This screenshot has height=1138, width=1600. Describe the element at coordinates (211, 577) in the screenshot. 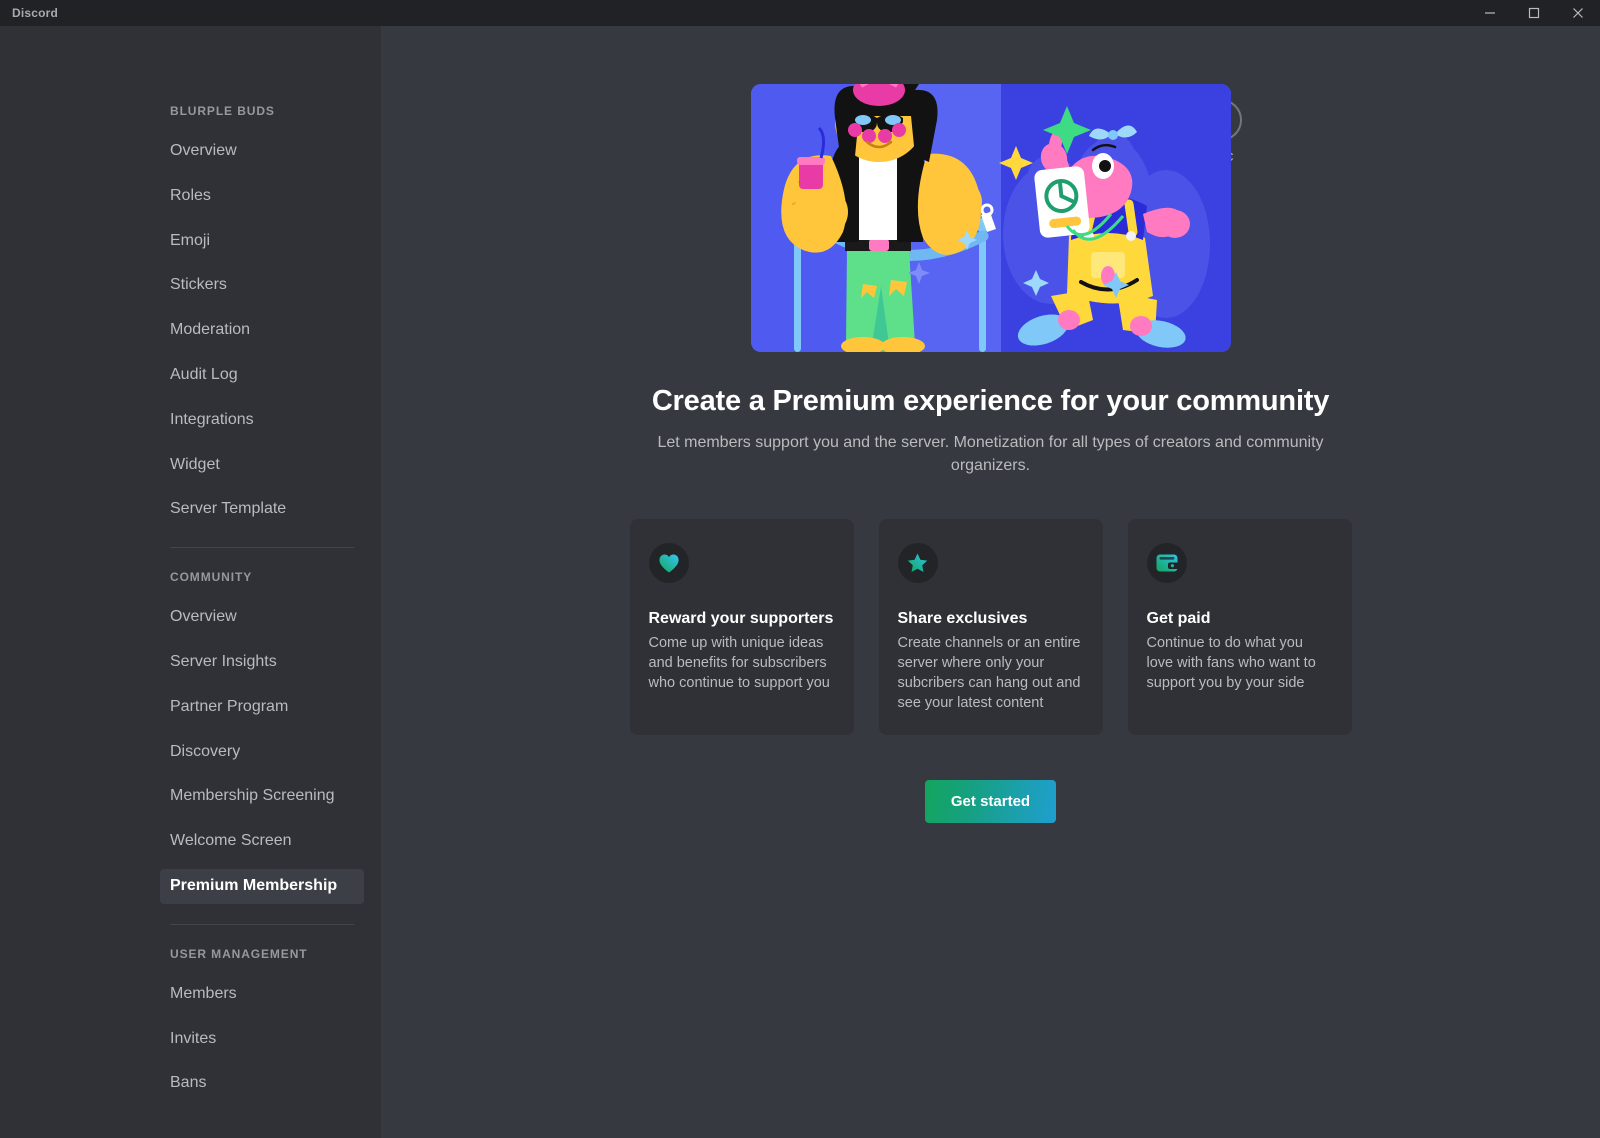

I see `sidebar-section-header-community: COMMUNITY` at that location.